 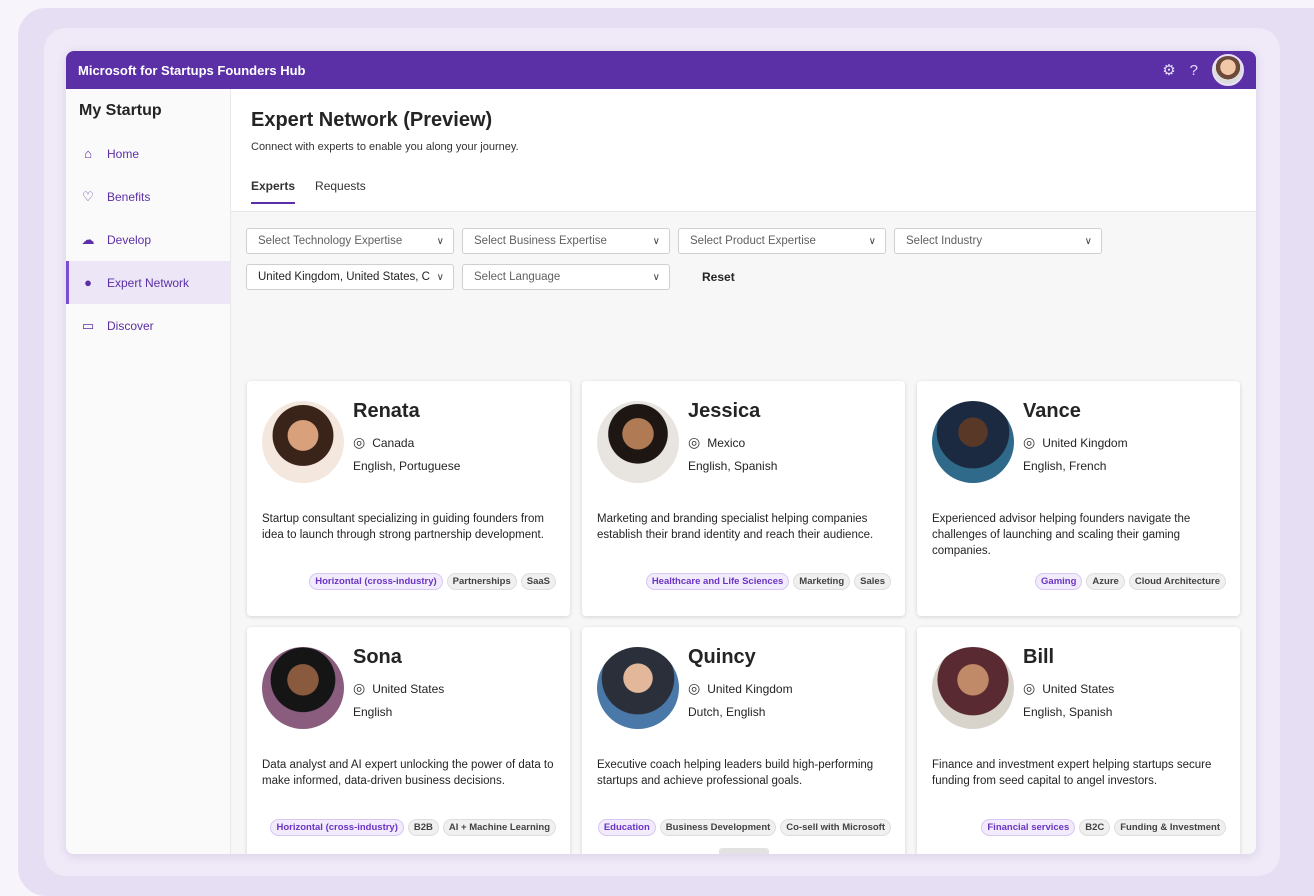 What do you see at coordinates (1194, 70) in the screenshot?
I see `help-icon: ?` at bounding box center [1194, 70].